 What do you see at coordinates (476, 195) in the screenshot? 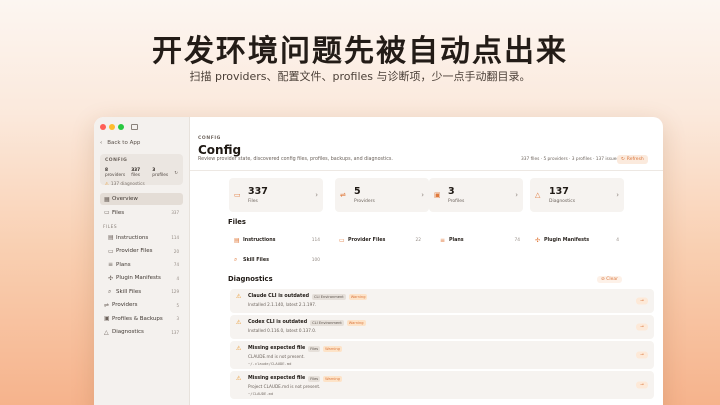
I see `stat-card-profiles: ▣ 3 Profiles ›` at bounding box center [476, 195].